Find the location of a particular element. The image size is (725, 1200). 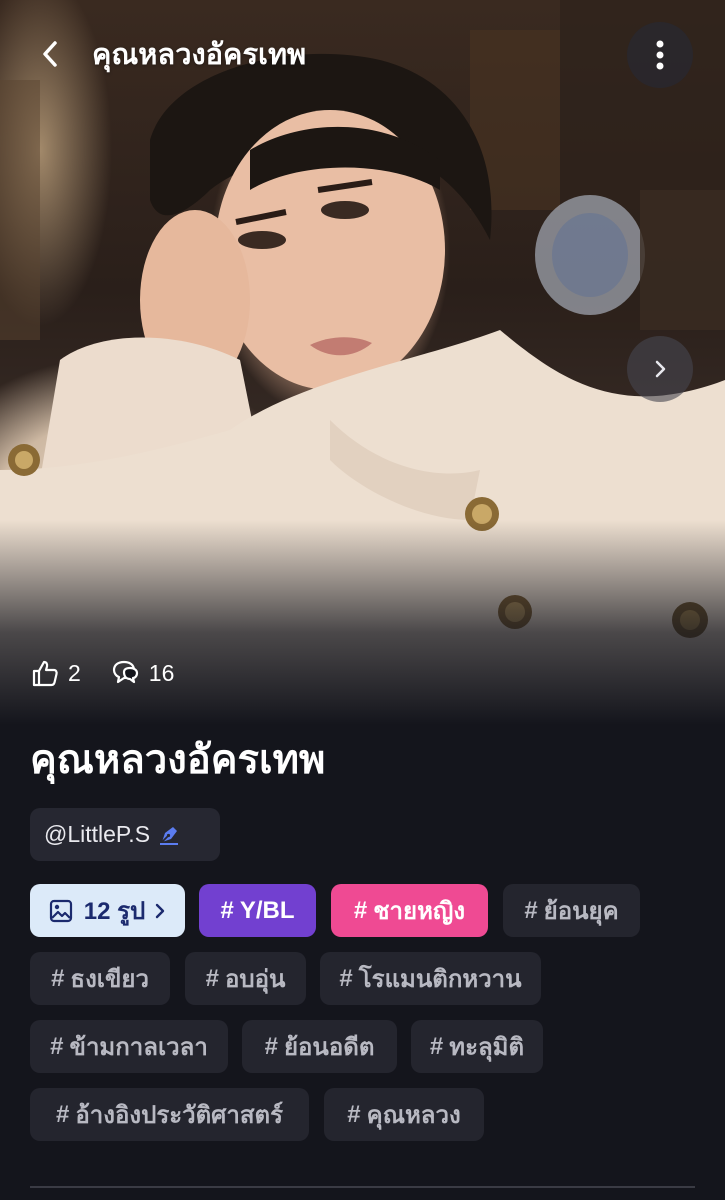

back-arrow-icon is located at coordinates (50, 54).